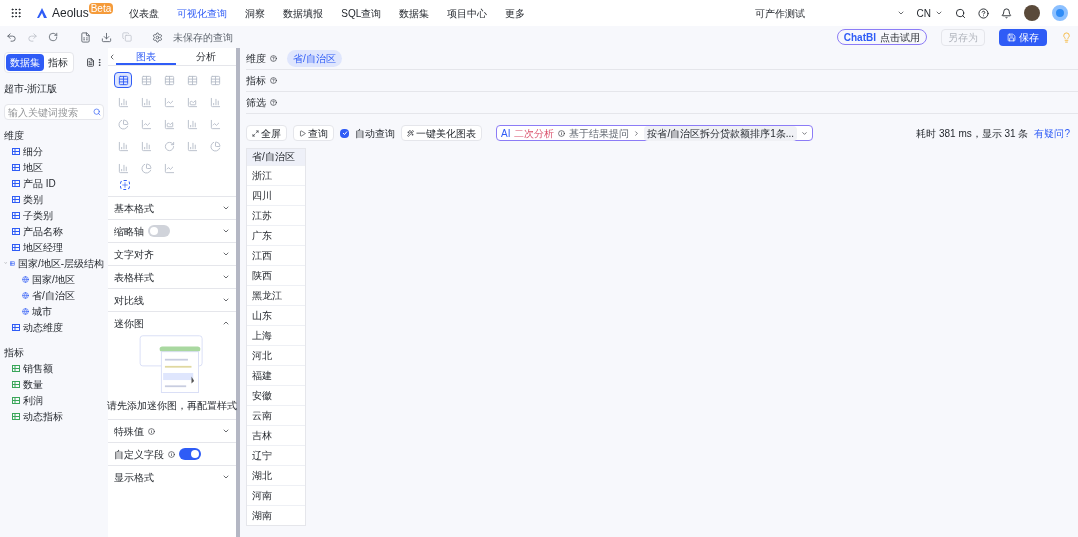  What do you see at coordinates (33, 384) in the screenshot?
I see `field-item: 数量` at bounding box center [33, 384].